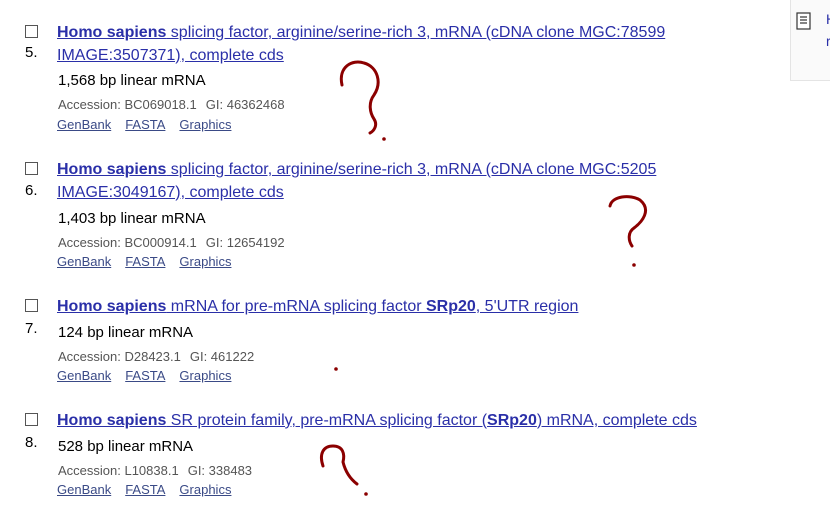  I want to click on result-number: 7., so click(31, 328).